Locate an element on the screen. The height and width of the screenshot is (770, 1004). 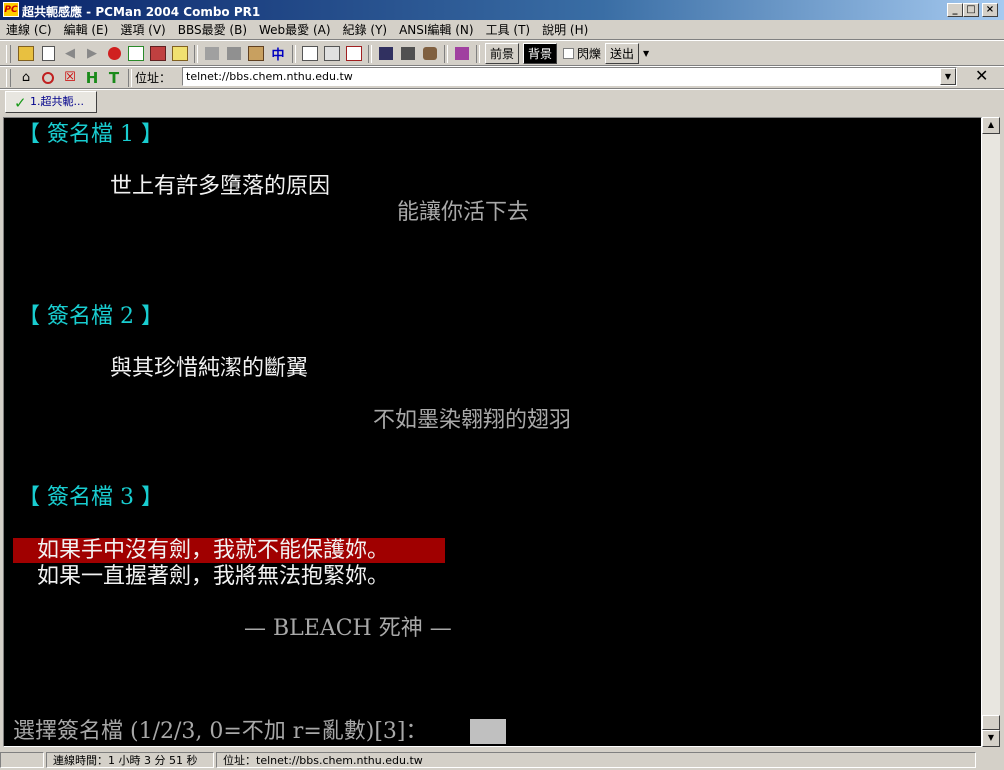
forward-arrow-icon: ▶ is located at coordinates (92, 54).